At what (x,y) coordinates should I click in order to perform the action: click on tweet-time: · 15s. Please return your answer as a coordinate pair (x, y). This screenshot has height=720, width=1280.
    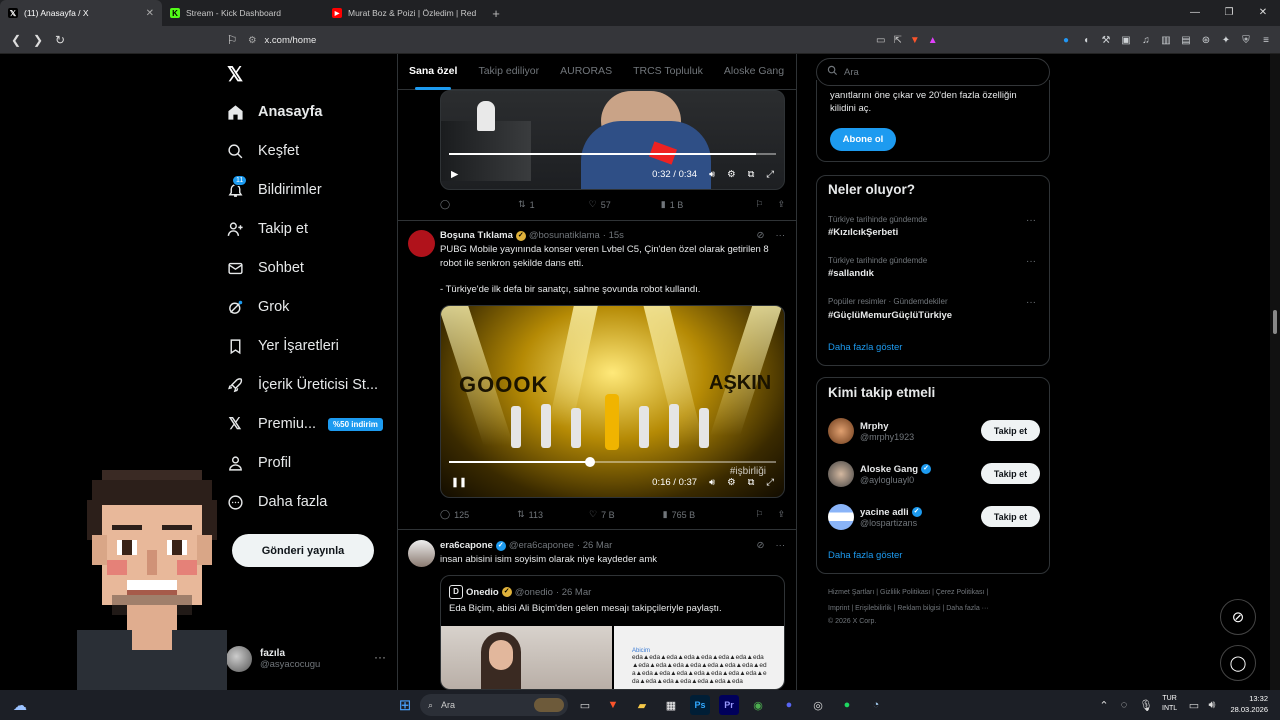
    Looking at the image, I should click on (613, 235).